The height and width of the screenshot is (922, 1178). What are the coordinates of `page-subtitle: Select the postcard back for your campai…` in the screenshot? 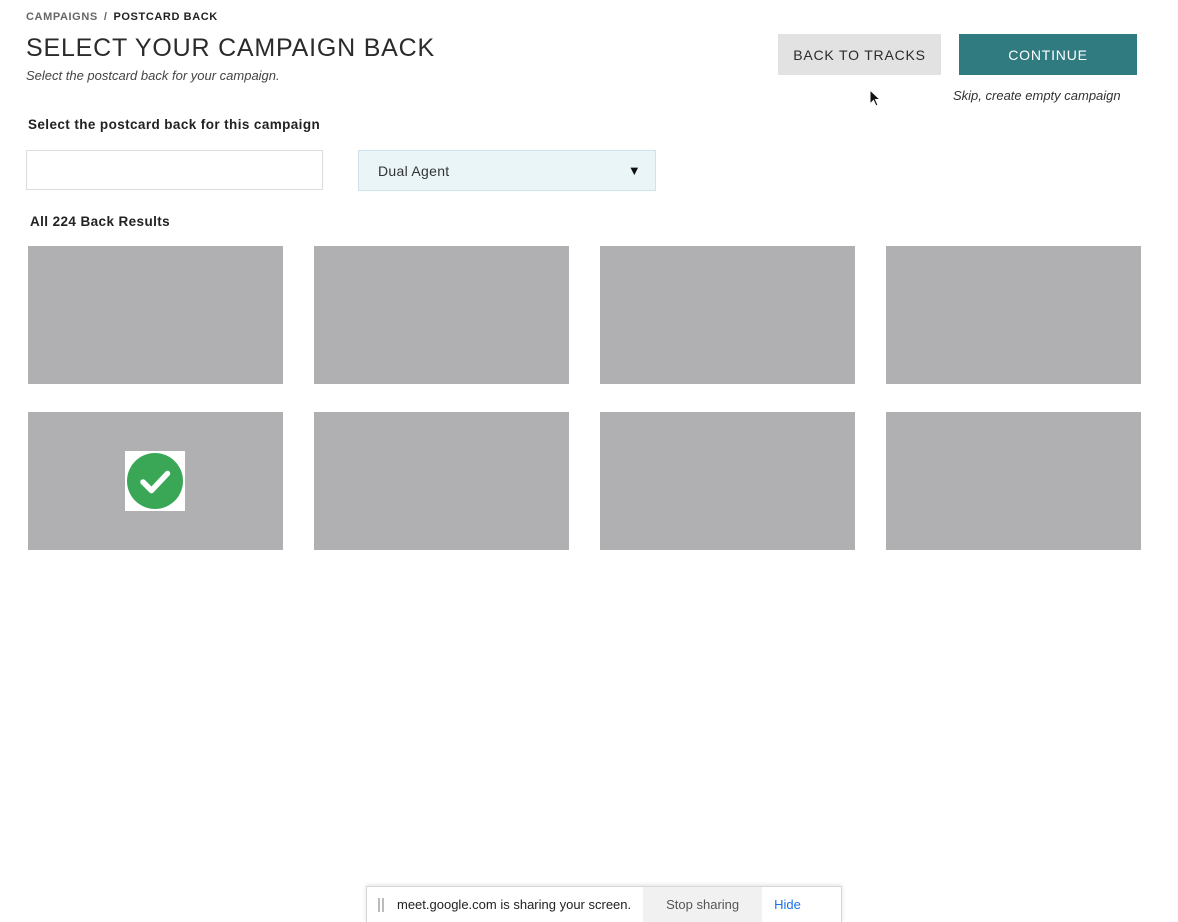 It's located at (153, 75).